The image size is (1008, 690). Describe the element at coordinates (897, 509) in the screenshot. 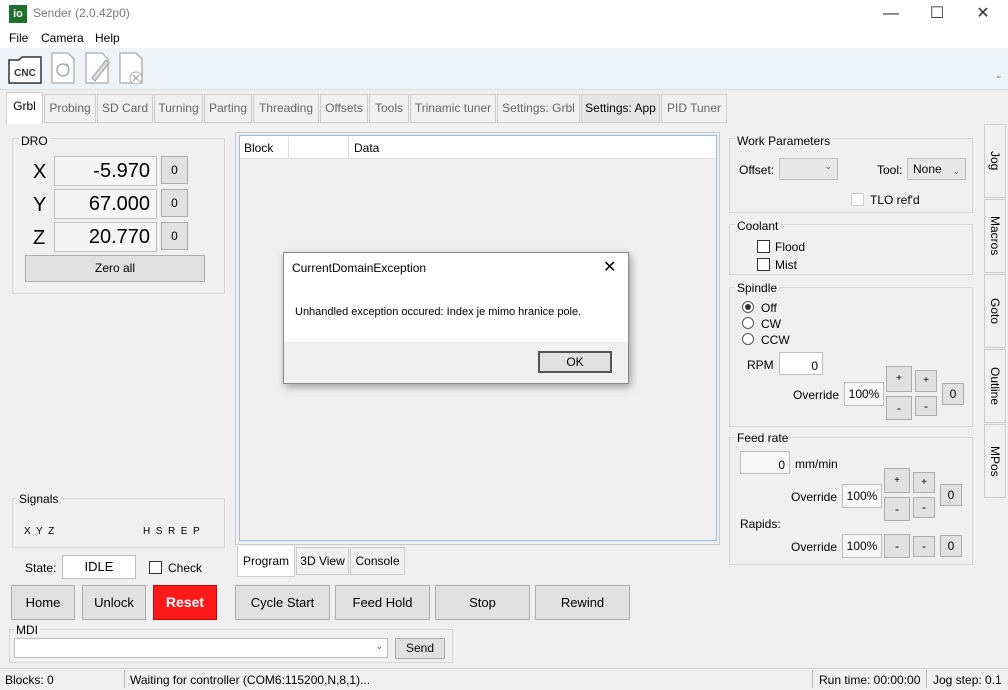

I see `feed-override-minus-button: -` at that location.